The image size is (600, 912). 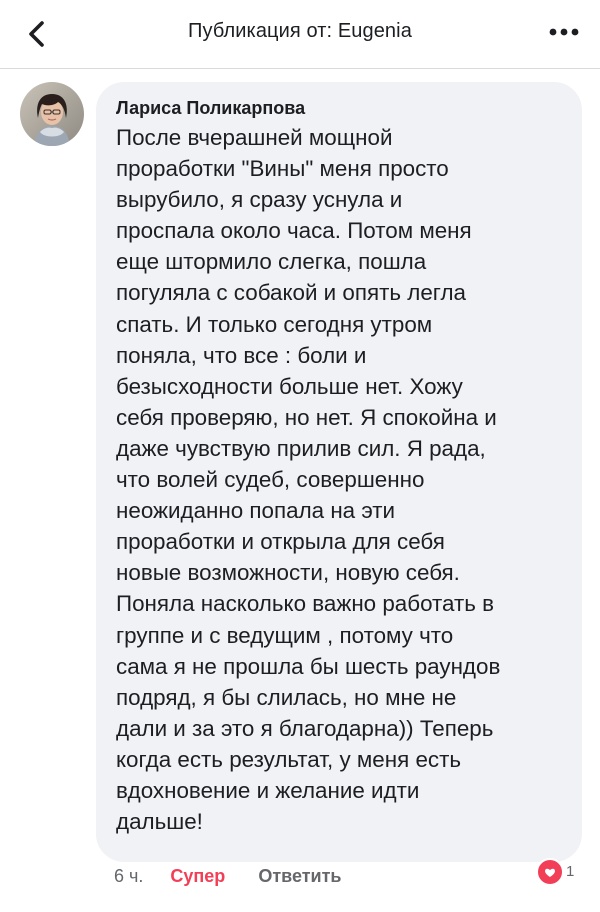 I want to click on comment-line: погуляла с собакой и опять легла, so click(x=291, y=293).